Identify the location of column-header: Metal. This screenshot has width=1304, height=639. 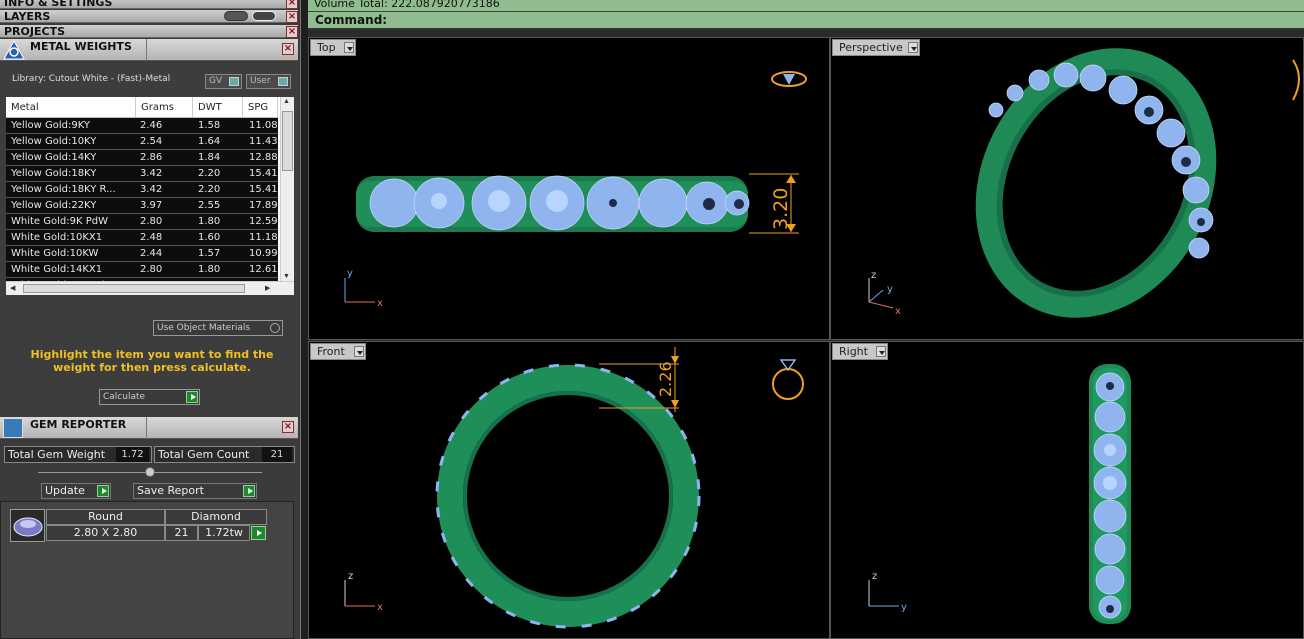
(71, 107).